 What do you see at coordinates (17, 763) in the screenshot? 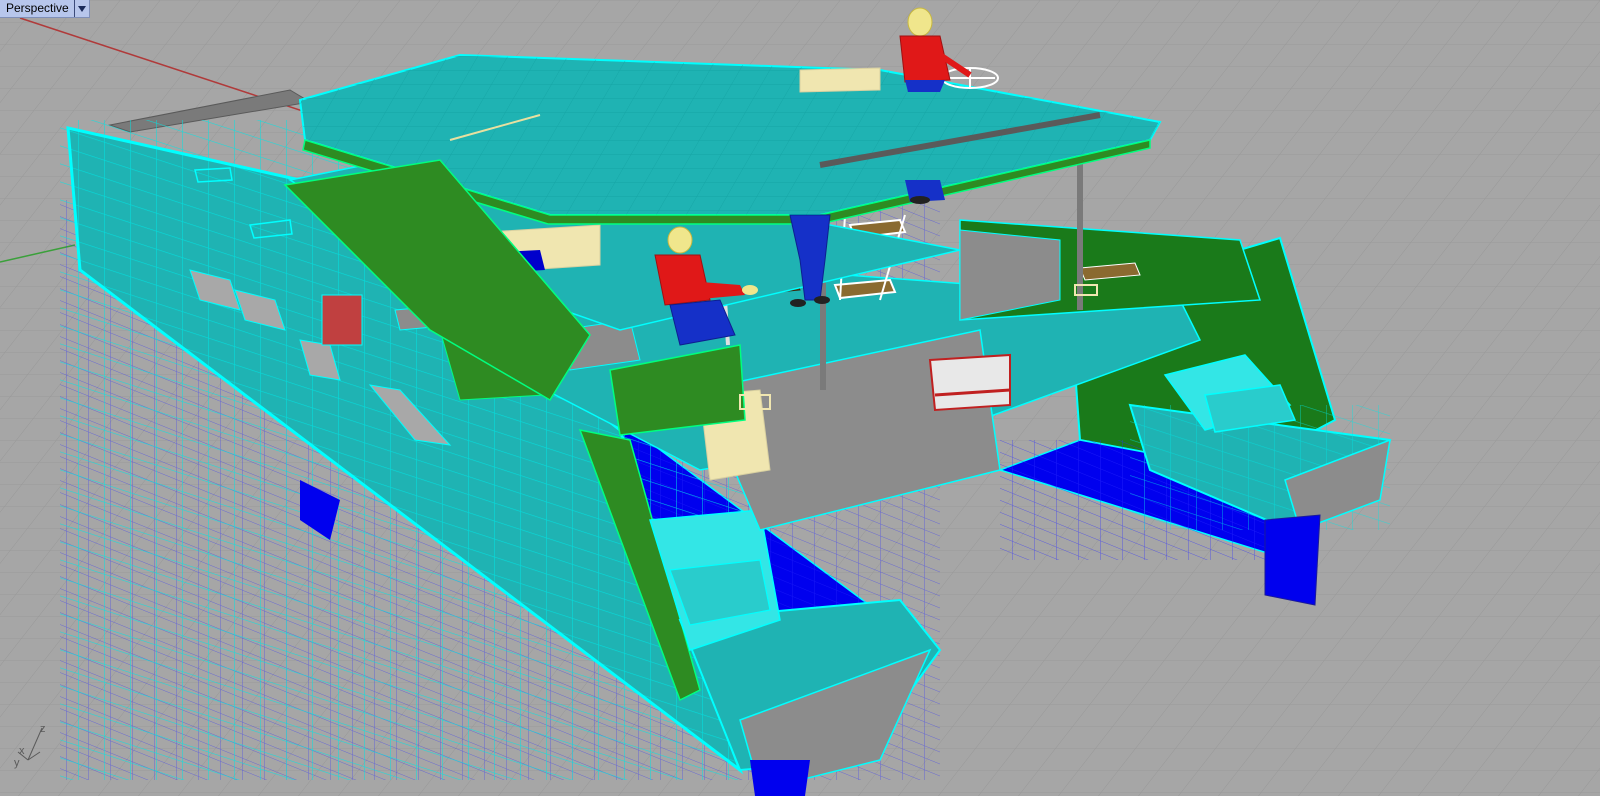
I see `y-axis-label: y` at bounding box center [17, 763].